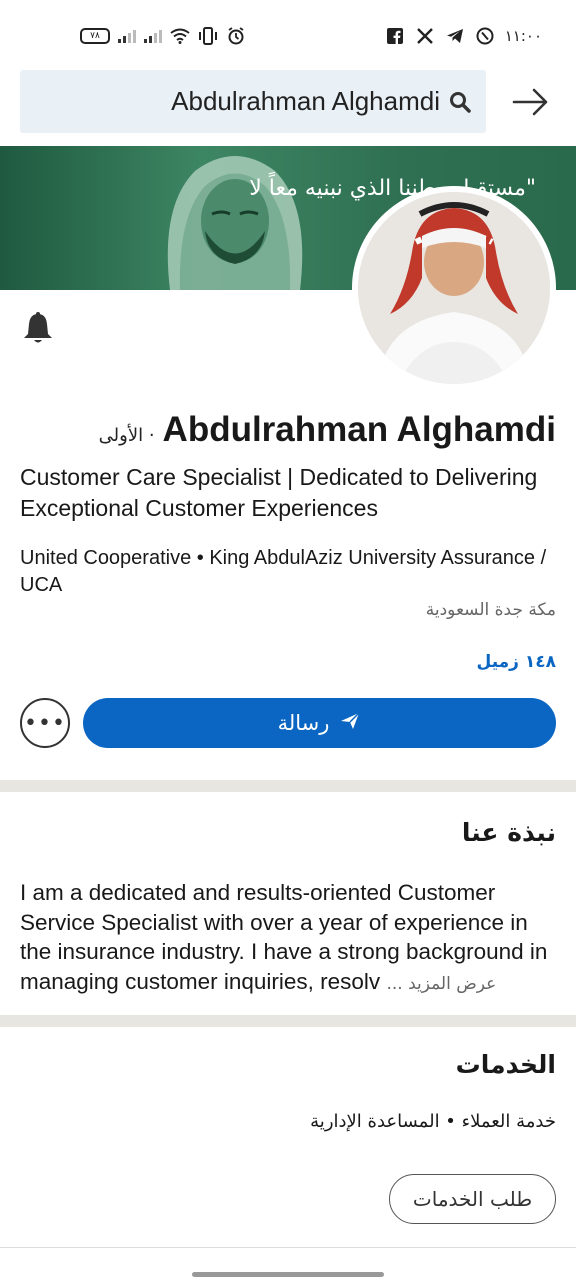  I want to click on message-button: رسالة, so click(319, 723).